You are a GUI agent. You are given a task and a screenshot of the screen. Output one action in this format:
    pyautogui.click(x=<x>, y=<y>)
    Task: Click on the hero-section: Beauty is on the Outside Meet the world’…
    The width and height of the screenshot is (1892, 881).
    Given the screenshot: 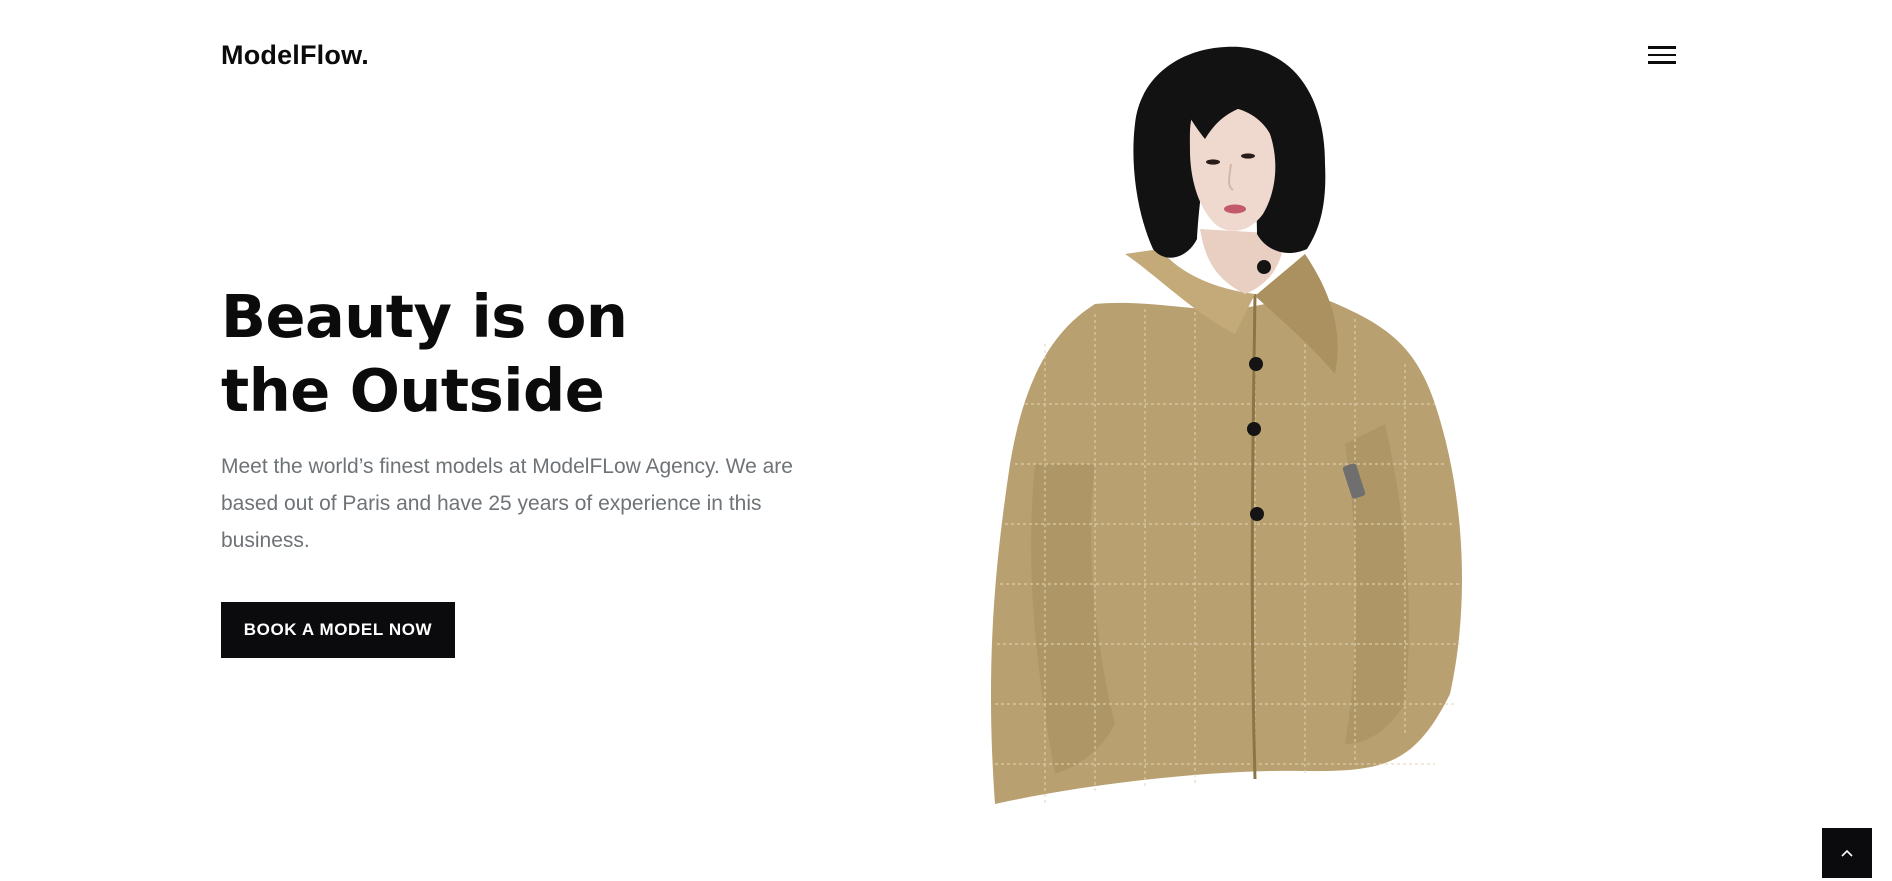 What is the action you would take?
    pyautogui.click(x=541, y=469)
    